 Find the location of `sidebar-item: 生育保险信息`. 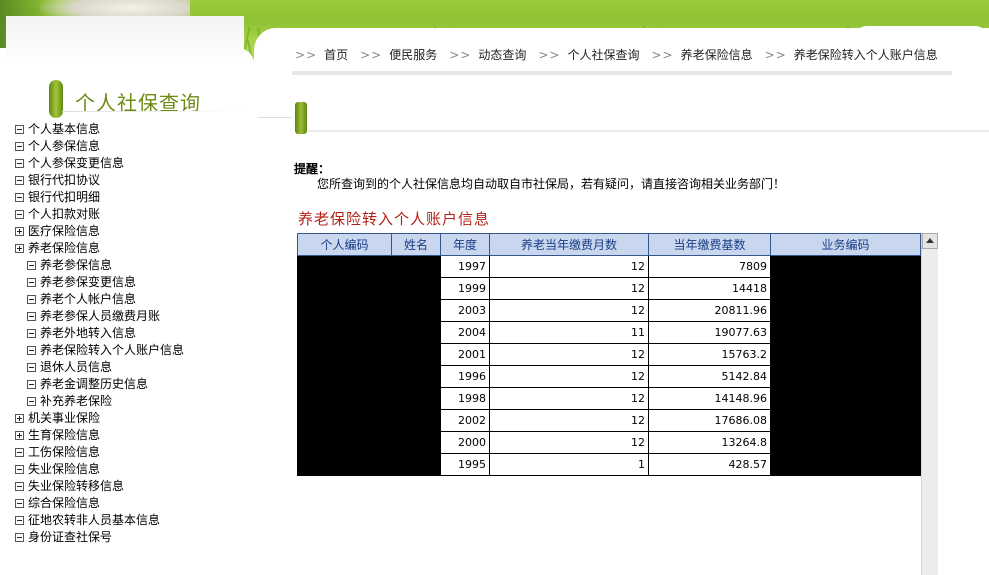

sidebar-item: 生育保险信息 is located at coordinates (99, 435).